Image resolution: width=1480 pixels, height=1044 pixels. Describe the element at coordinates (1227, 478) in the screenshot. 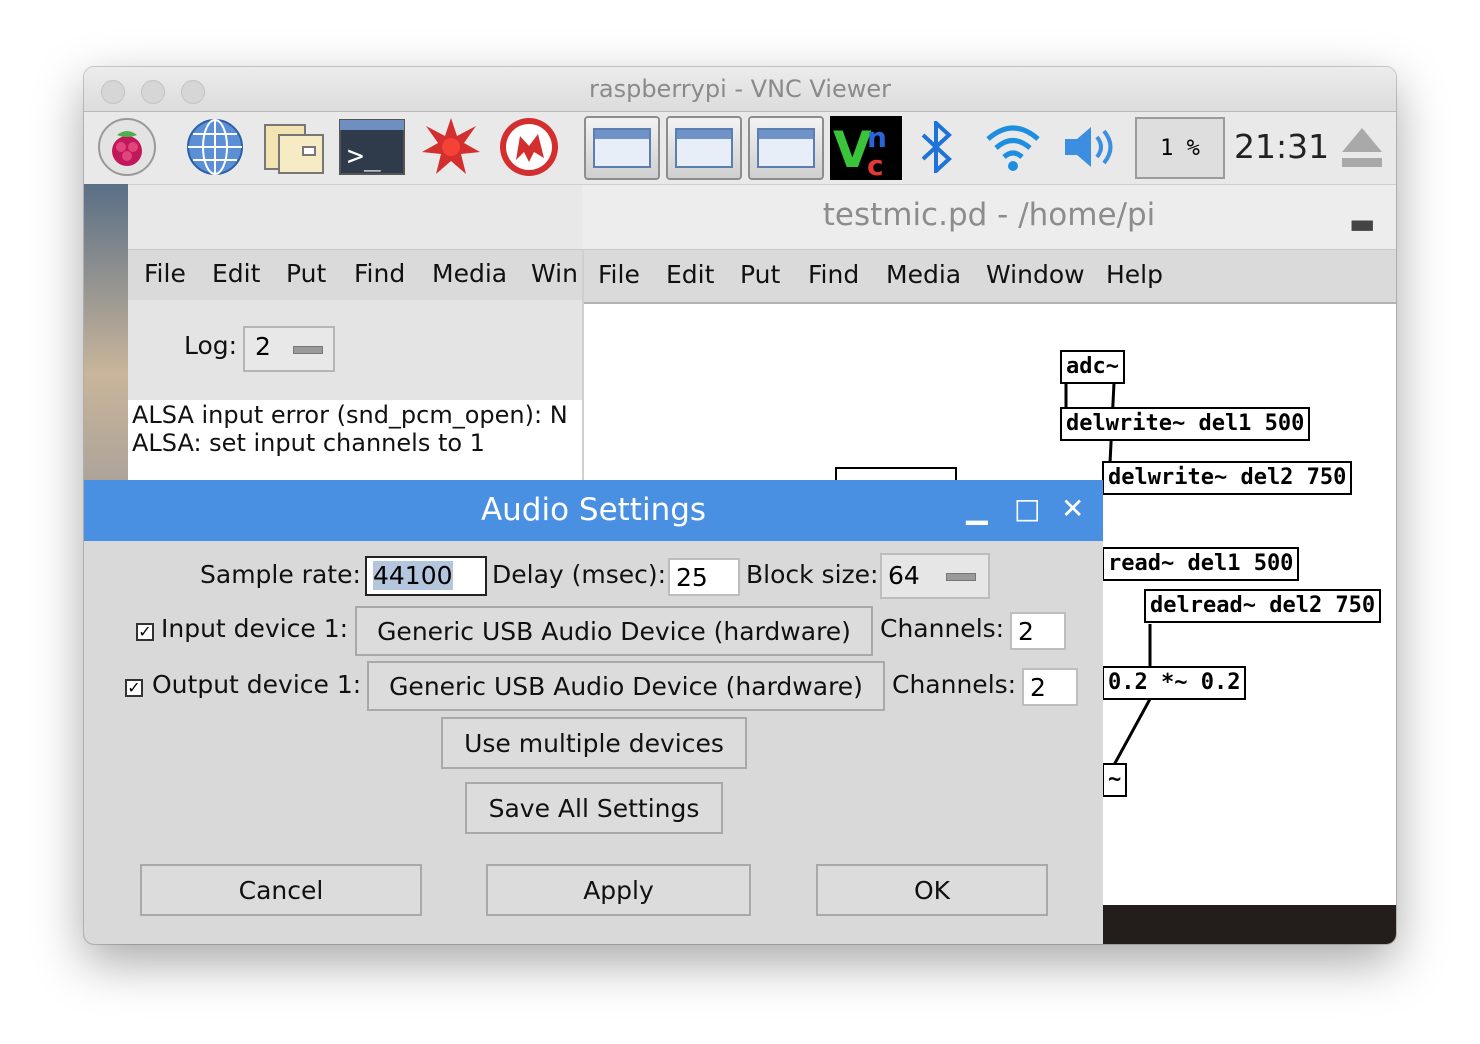

I see `pd-object-delwrite-del2: delwrite~ del2 750` at that location.